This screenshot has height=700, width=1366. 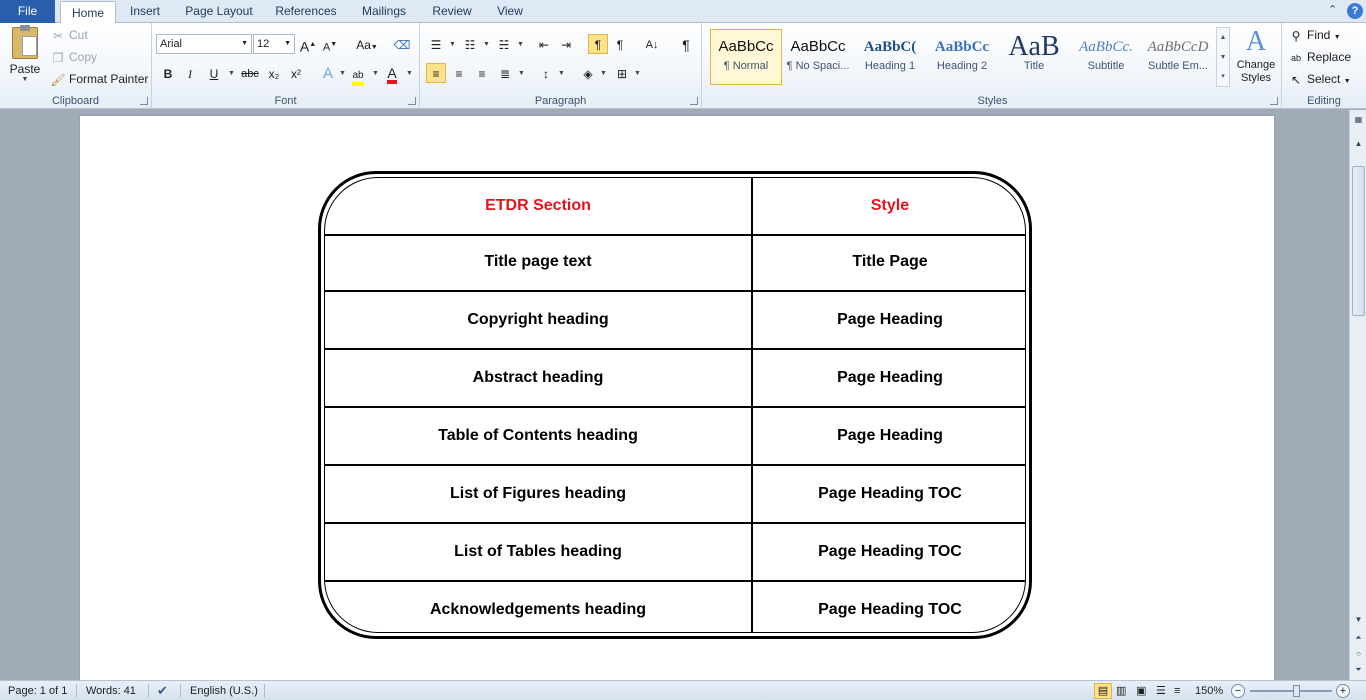 I want to click on copy-button: ❐ Copy, so click(x=73, y=57).